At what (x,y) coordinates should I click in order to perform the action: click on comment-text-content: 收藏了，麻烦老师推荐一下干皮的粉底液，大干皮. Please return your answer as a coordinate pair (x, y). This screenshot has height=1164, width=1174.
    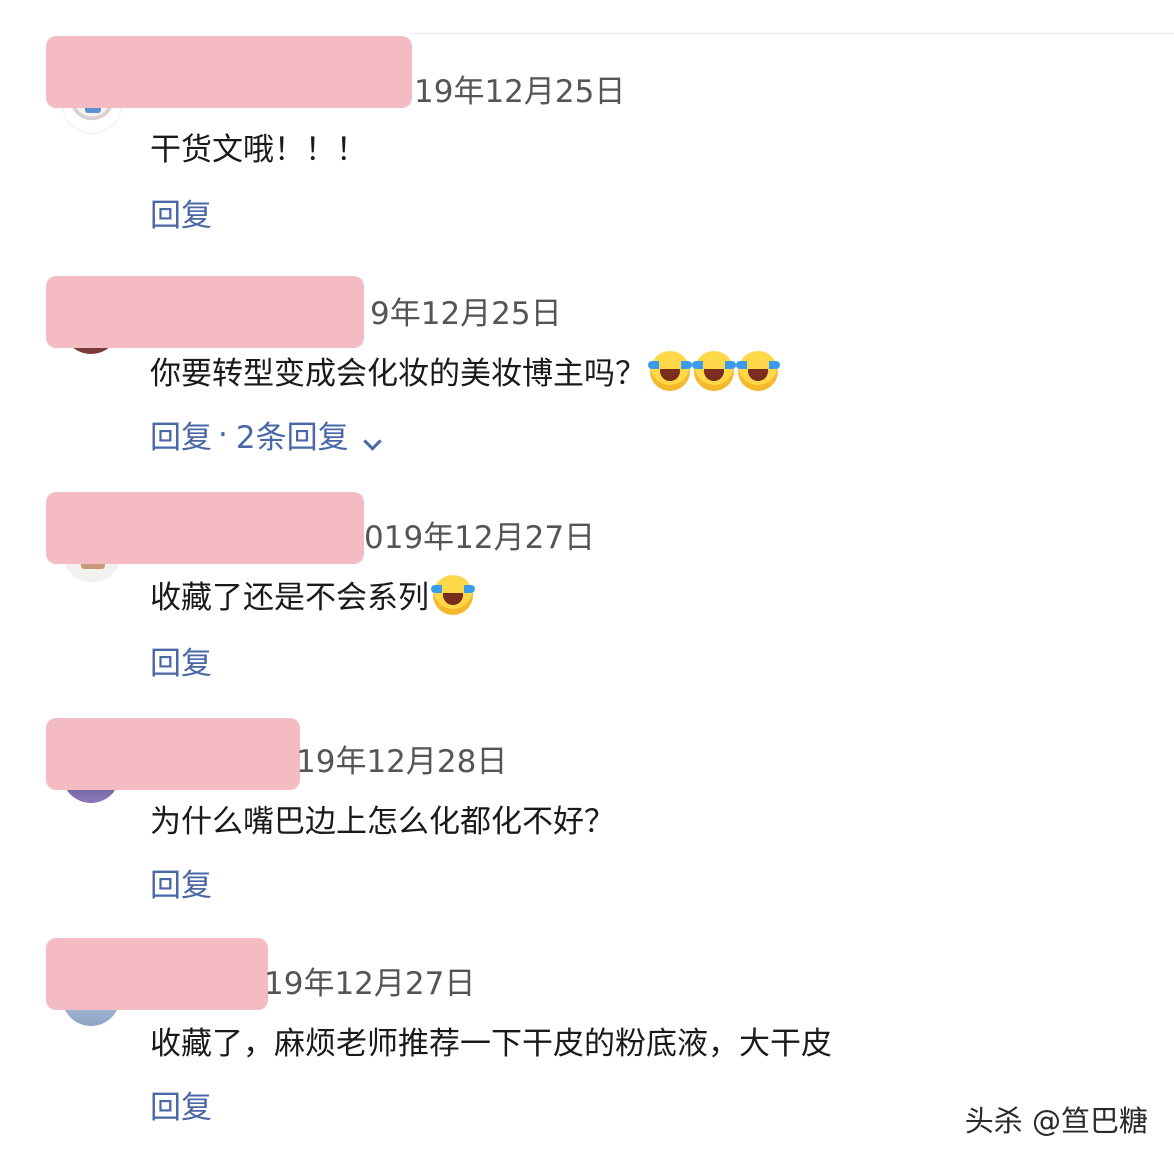
    Looking at the image, I should click on (491, 1044).